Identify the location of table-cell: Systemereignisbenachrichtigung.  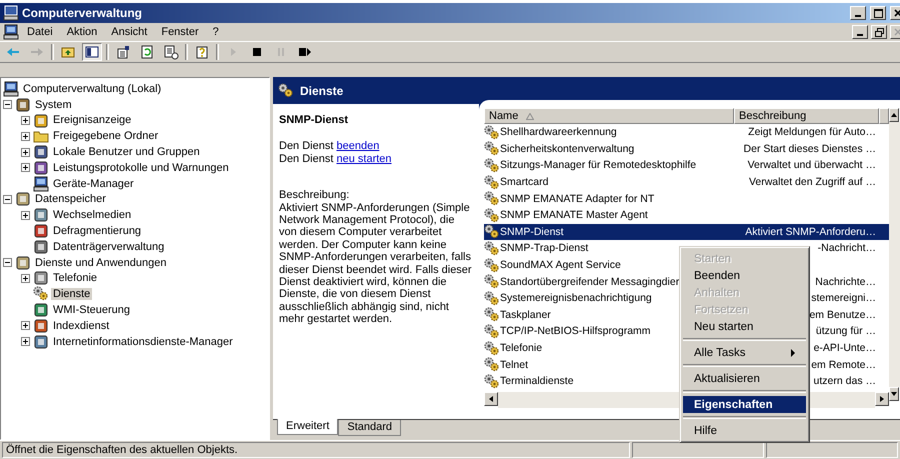
(575, 298).